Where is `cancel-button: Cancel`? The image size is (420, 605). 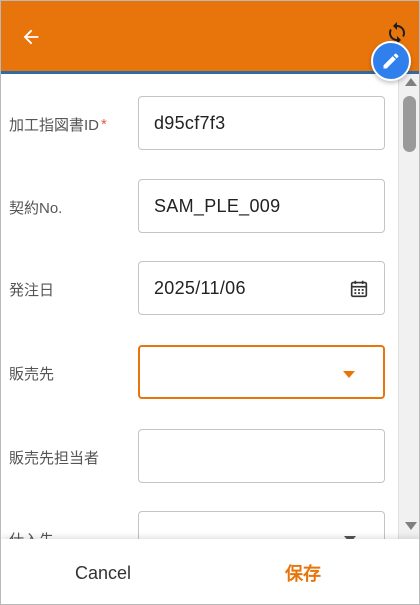 cancel-button: Cancel is located at coordinates (103, 573).